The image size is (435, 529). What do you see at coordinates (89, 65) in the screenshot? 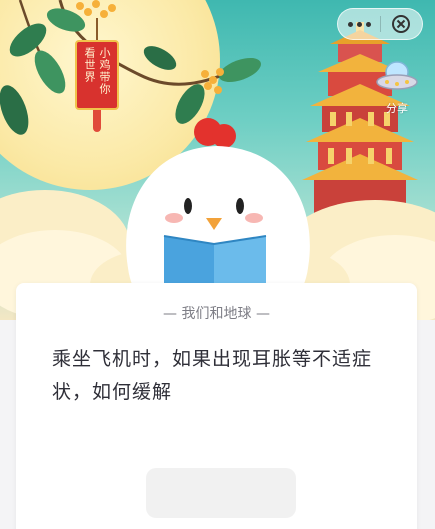
I see `tag-line-2: 看世界` at bounding box center [89, 65].